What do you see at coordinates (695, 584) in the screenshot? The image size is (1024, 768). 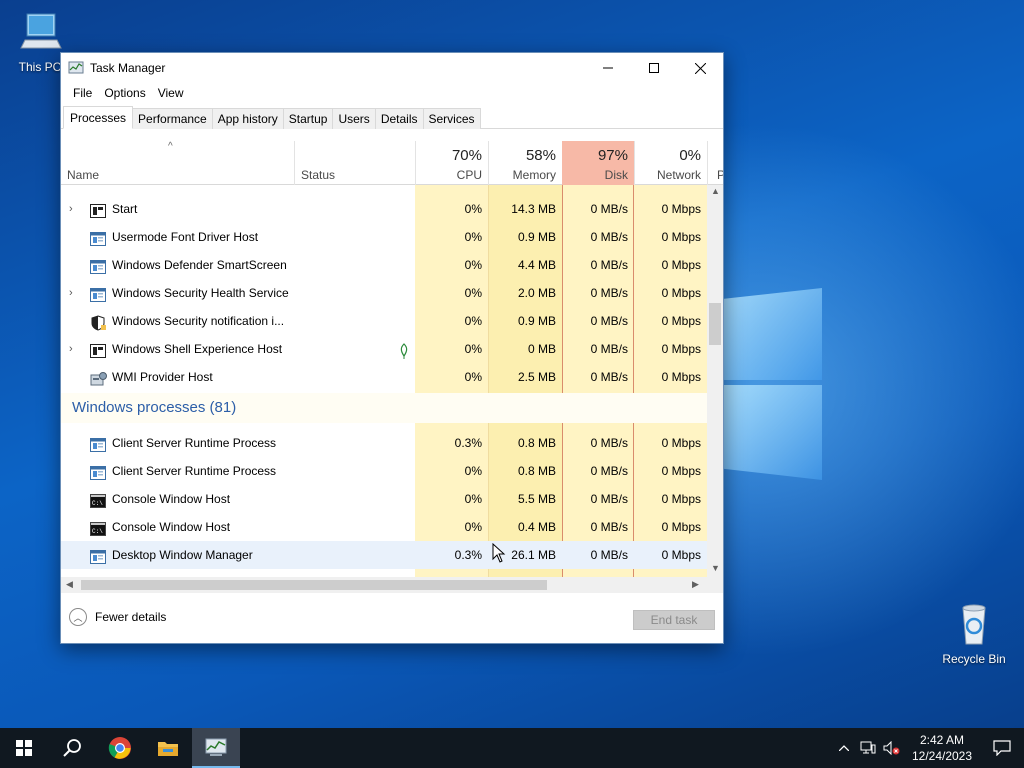 I see `scroll-right-icon: ▶` at bounding box center [695, 584].